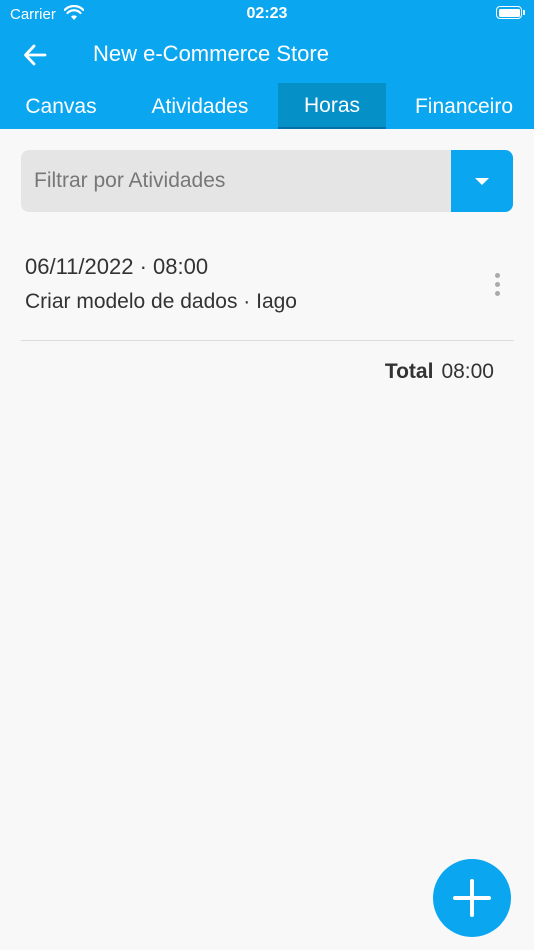 Image resolution: width=534 pixels, height=950 pixels. Describe the element at coordinates (460, 106) in the screenshot. I see `tab-financeiro: Financeiro` at that location.